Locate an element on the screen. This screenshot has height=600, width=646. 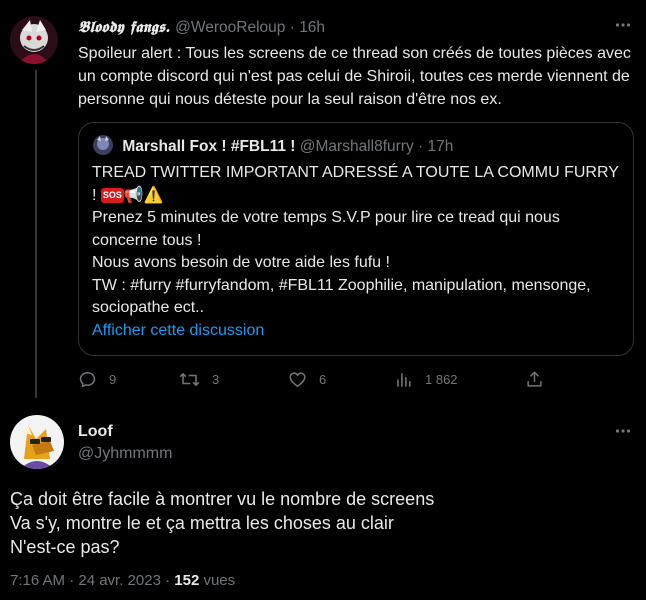
handle: @WerooReloup is located at coordinates (230, 27).